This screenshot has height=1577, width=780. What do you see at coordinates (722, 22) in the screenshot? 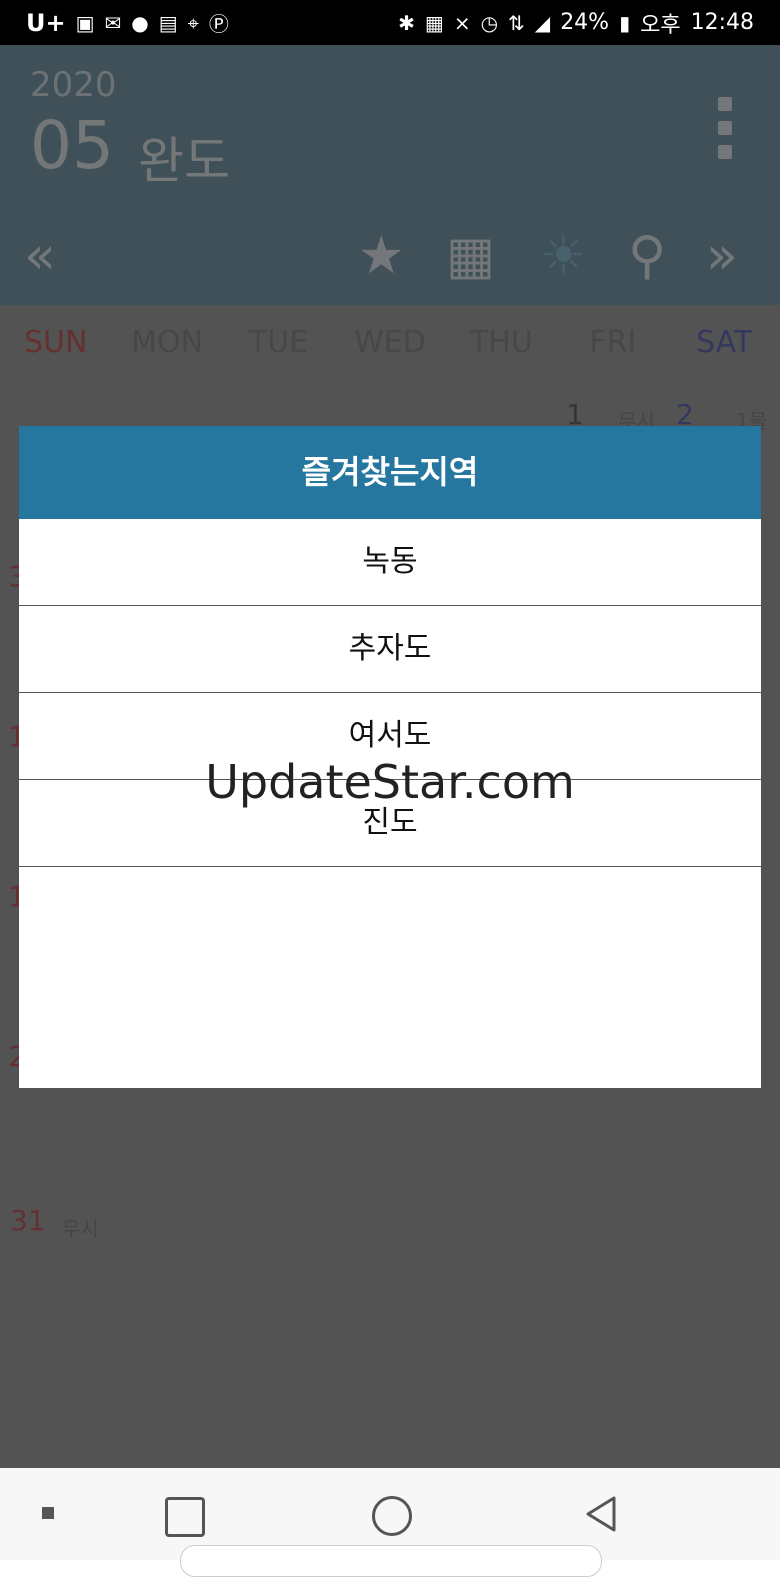
I see `clock-time: 12:48` at bounding box center [722, 22].